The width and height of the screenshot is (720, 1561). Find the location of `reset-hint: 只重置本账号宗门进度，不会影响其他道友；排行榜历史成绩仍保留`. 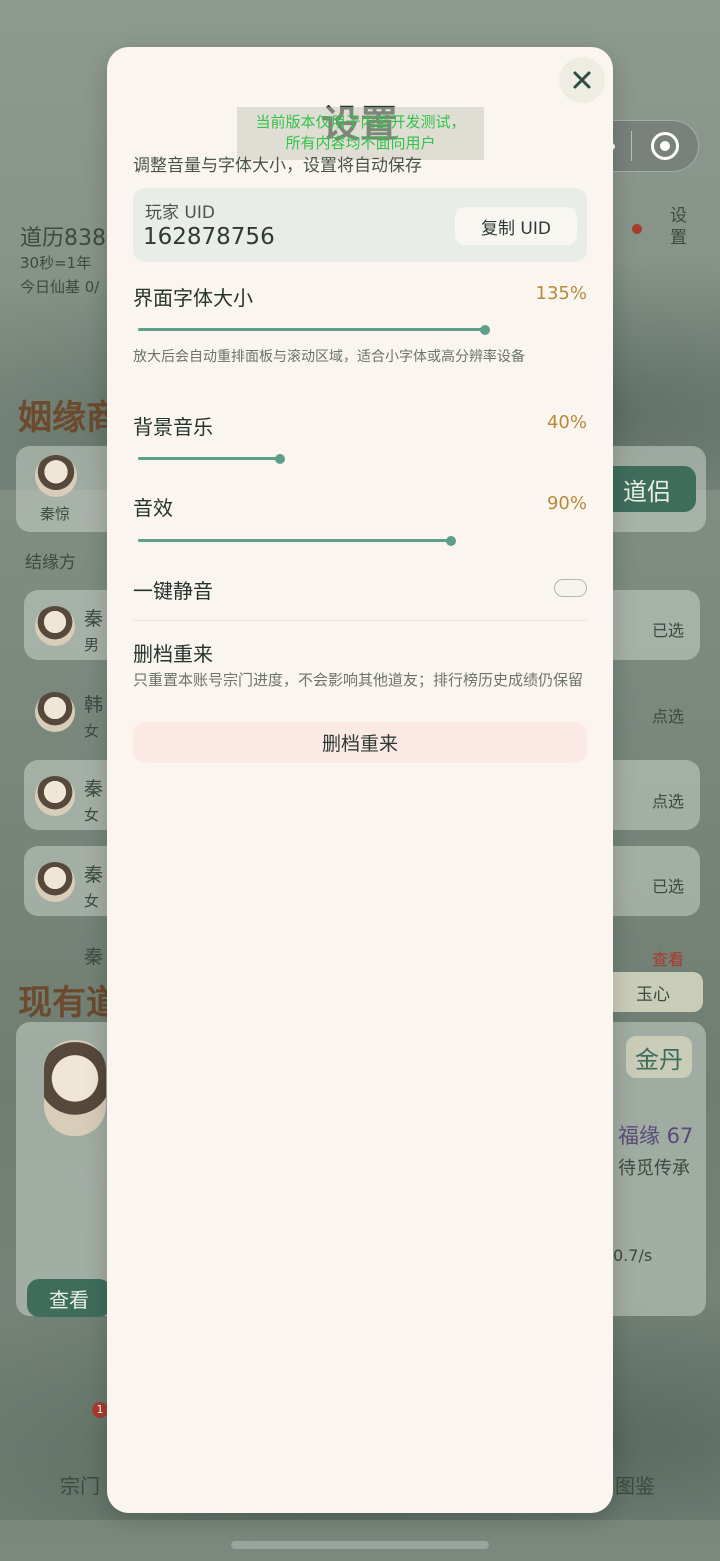

reset-hint: 只重置本账号宗门进度，不会影响其他道友；排行榜历史成绩仍保留 is located at coordinates (358, 680).